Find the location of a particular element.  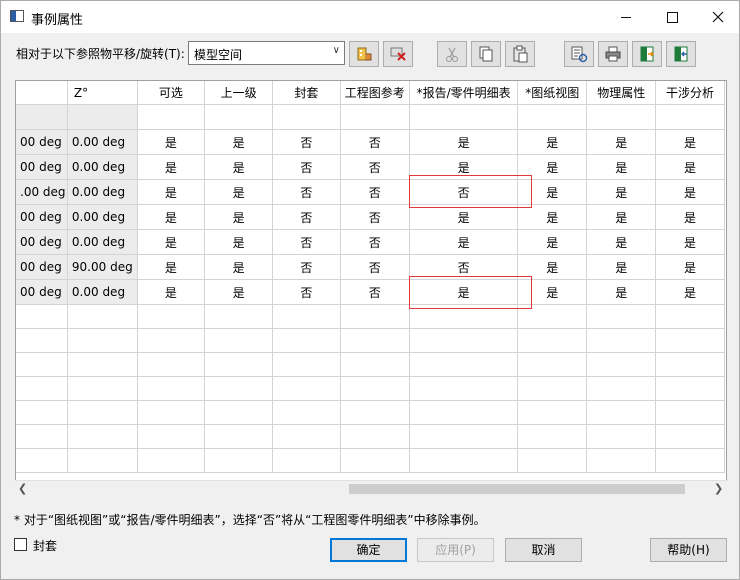

close-button is located at coordinates (717, 17).